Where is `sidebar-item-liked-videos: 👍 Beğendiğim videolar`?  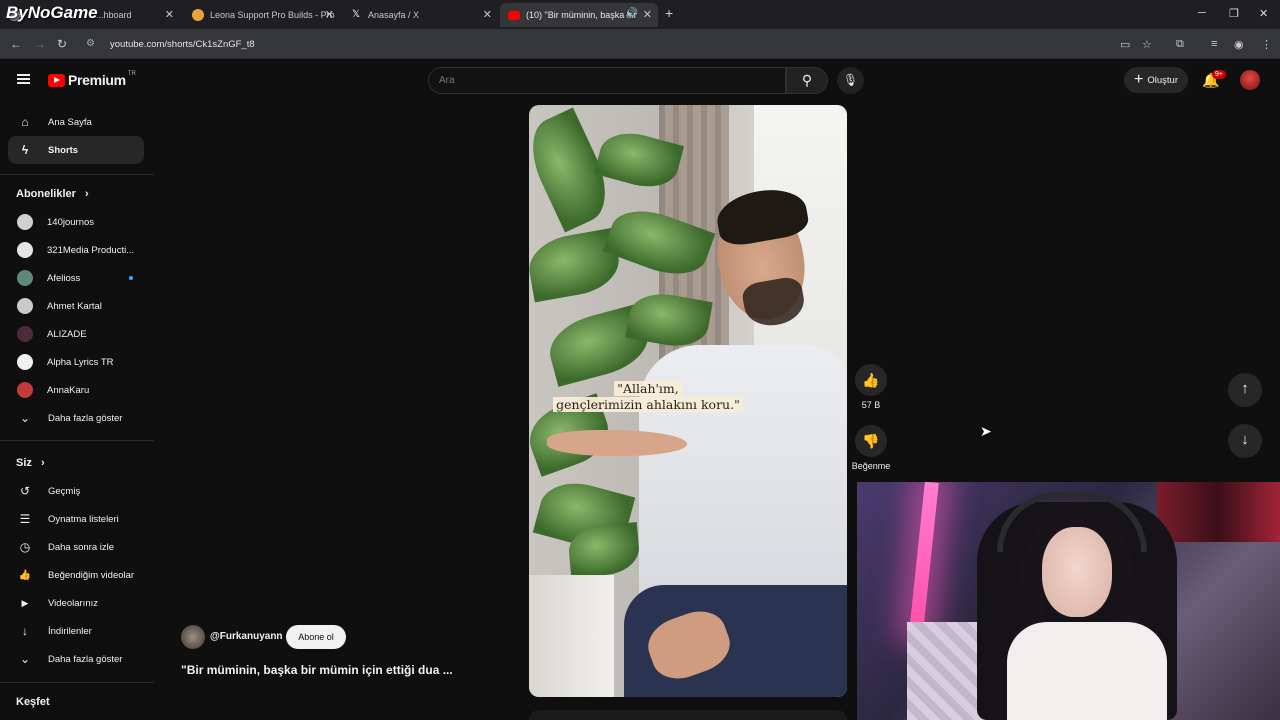 sidebar-item-liked-videos: 👍 Beğendiğim videolar is located at coordinates (76, 575).